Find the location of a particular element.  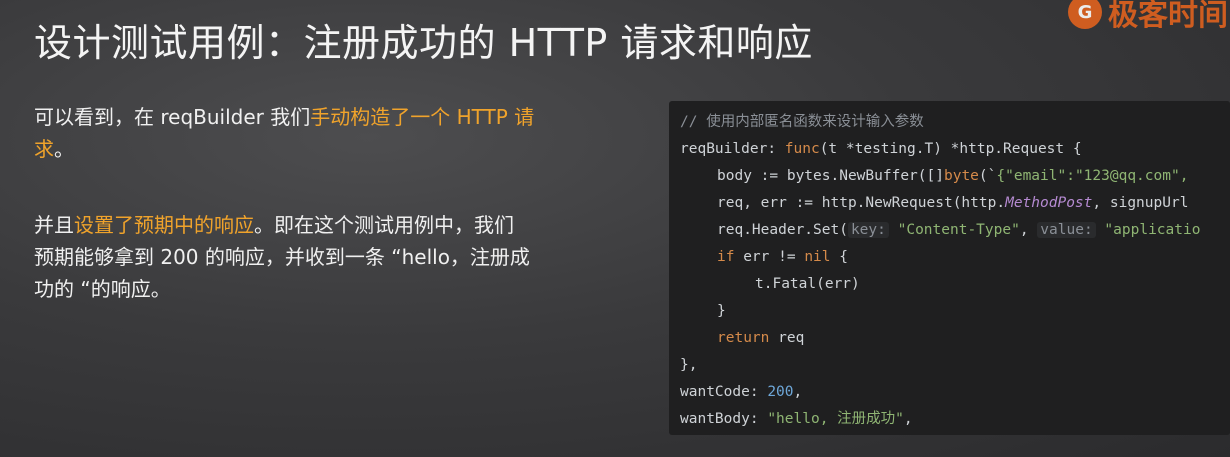

para2-line2: 预期能够拿到 200 的响应，并收到一条 “hello，注册成 is located at coordinates (282, 257).